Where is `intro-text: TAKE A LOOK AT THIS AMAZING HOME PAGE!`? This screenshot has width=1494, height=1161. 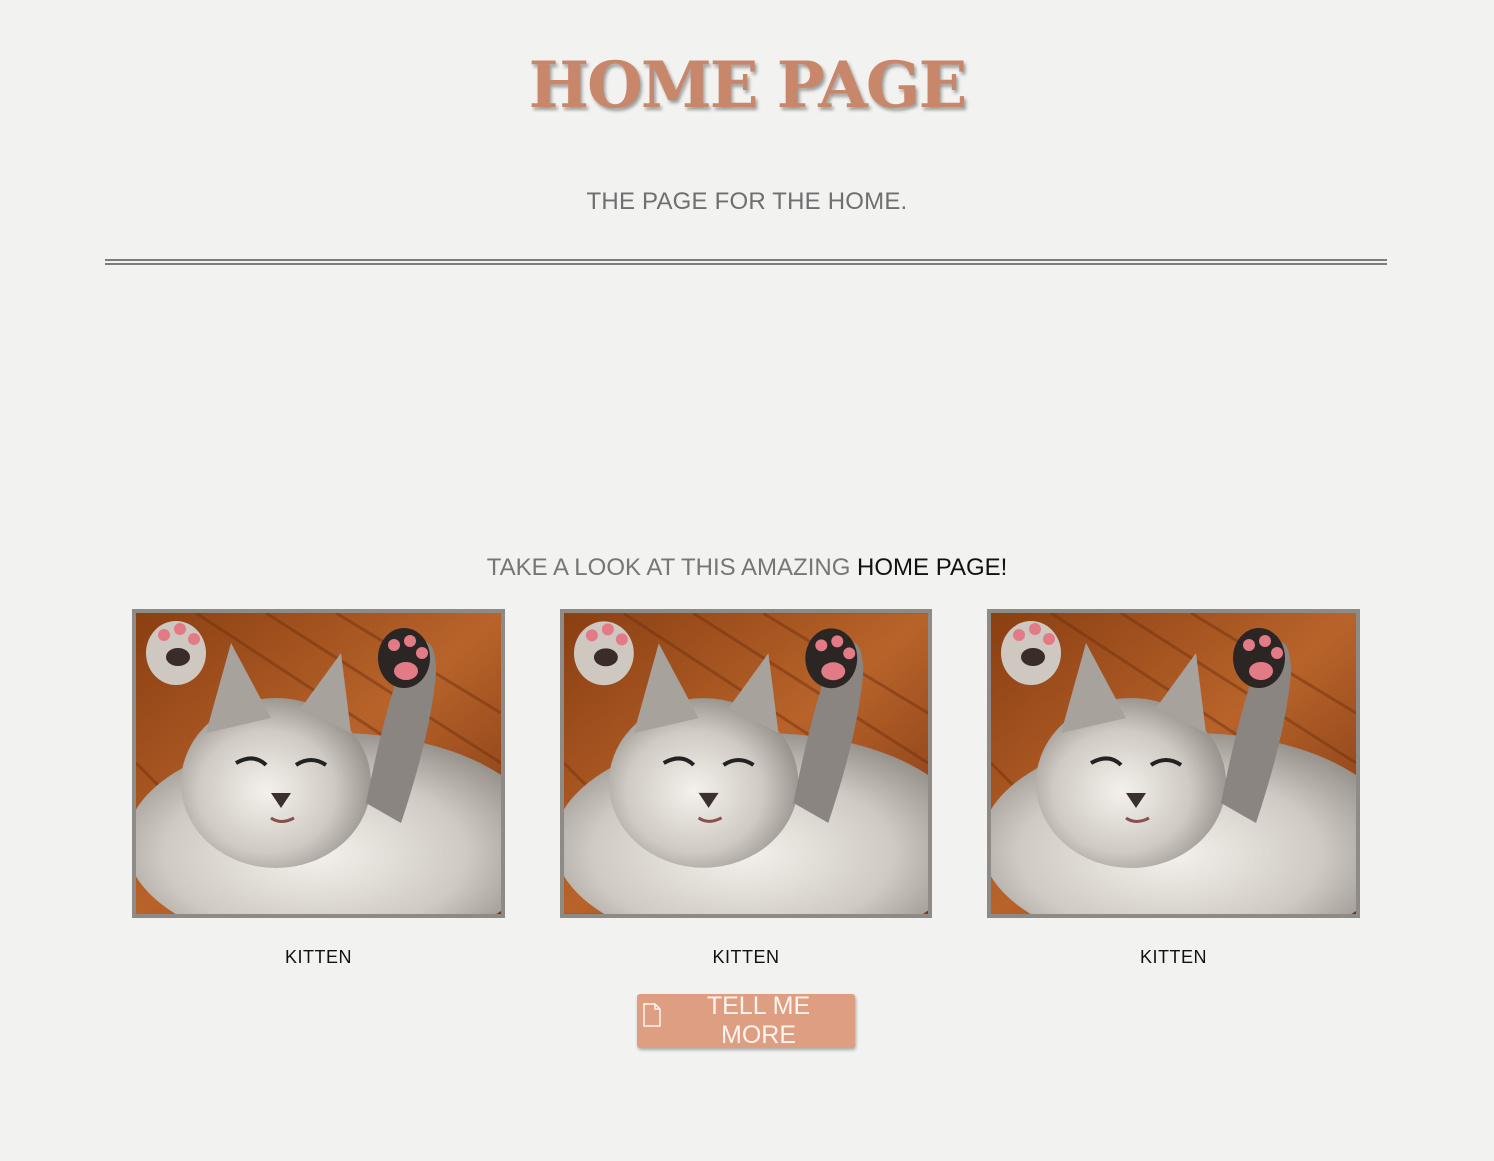 intro-text: TAKE A LOOK AT THIS AMAZING HOME PAGE! is located at coordinates (747, 568).